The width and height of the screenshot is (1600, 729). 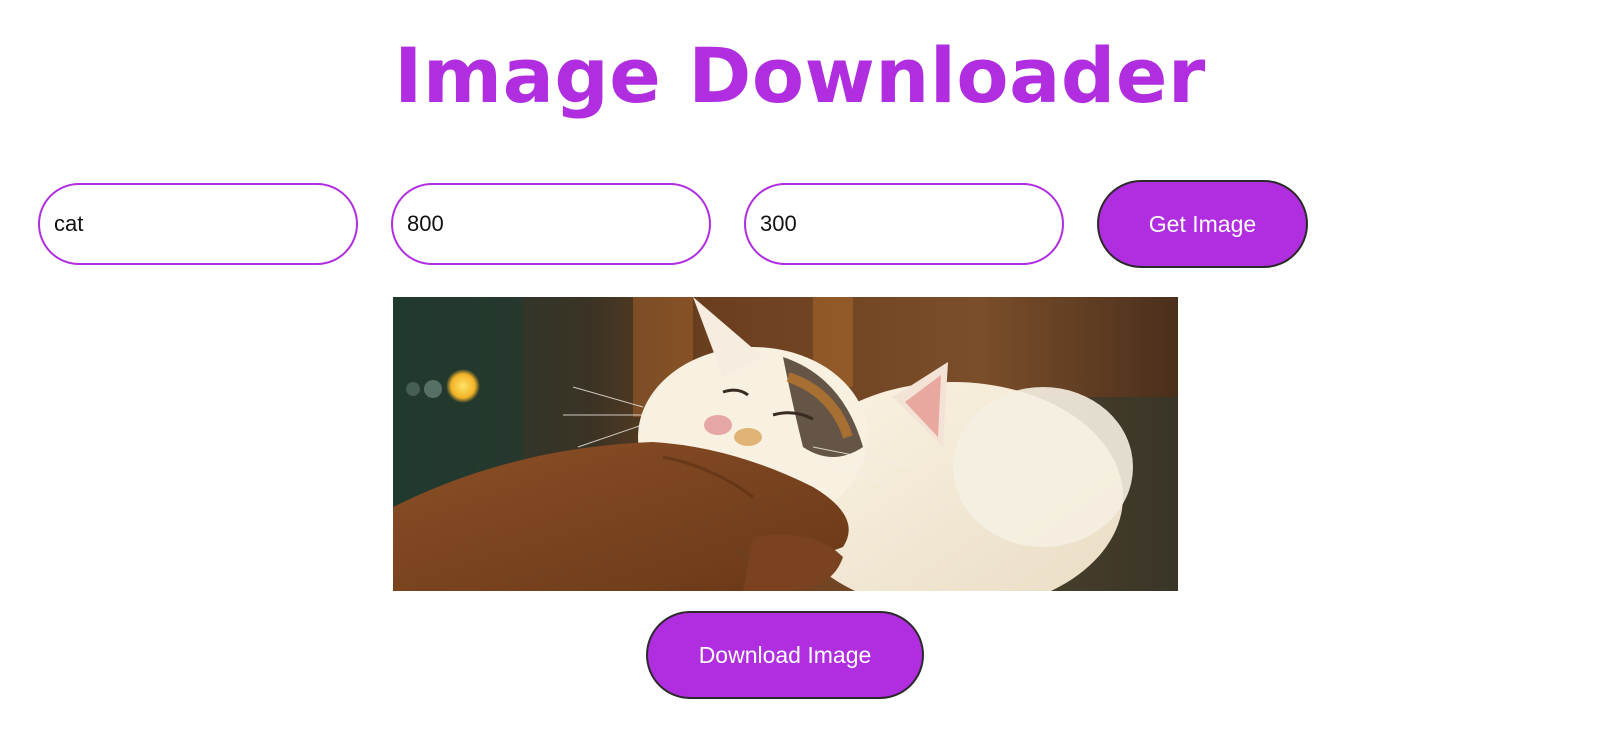 What do you see at coordinates (551, 224) in the screenshot?
I see `width-input` at bounding box center [551, 224].